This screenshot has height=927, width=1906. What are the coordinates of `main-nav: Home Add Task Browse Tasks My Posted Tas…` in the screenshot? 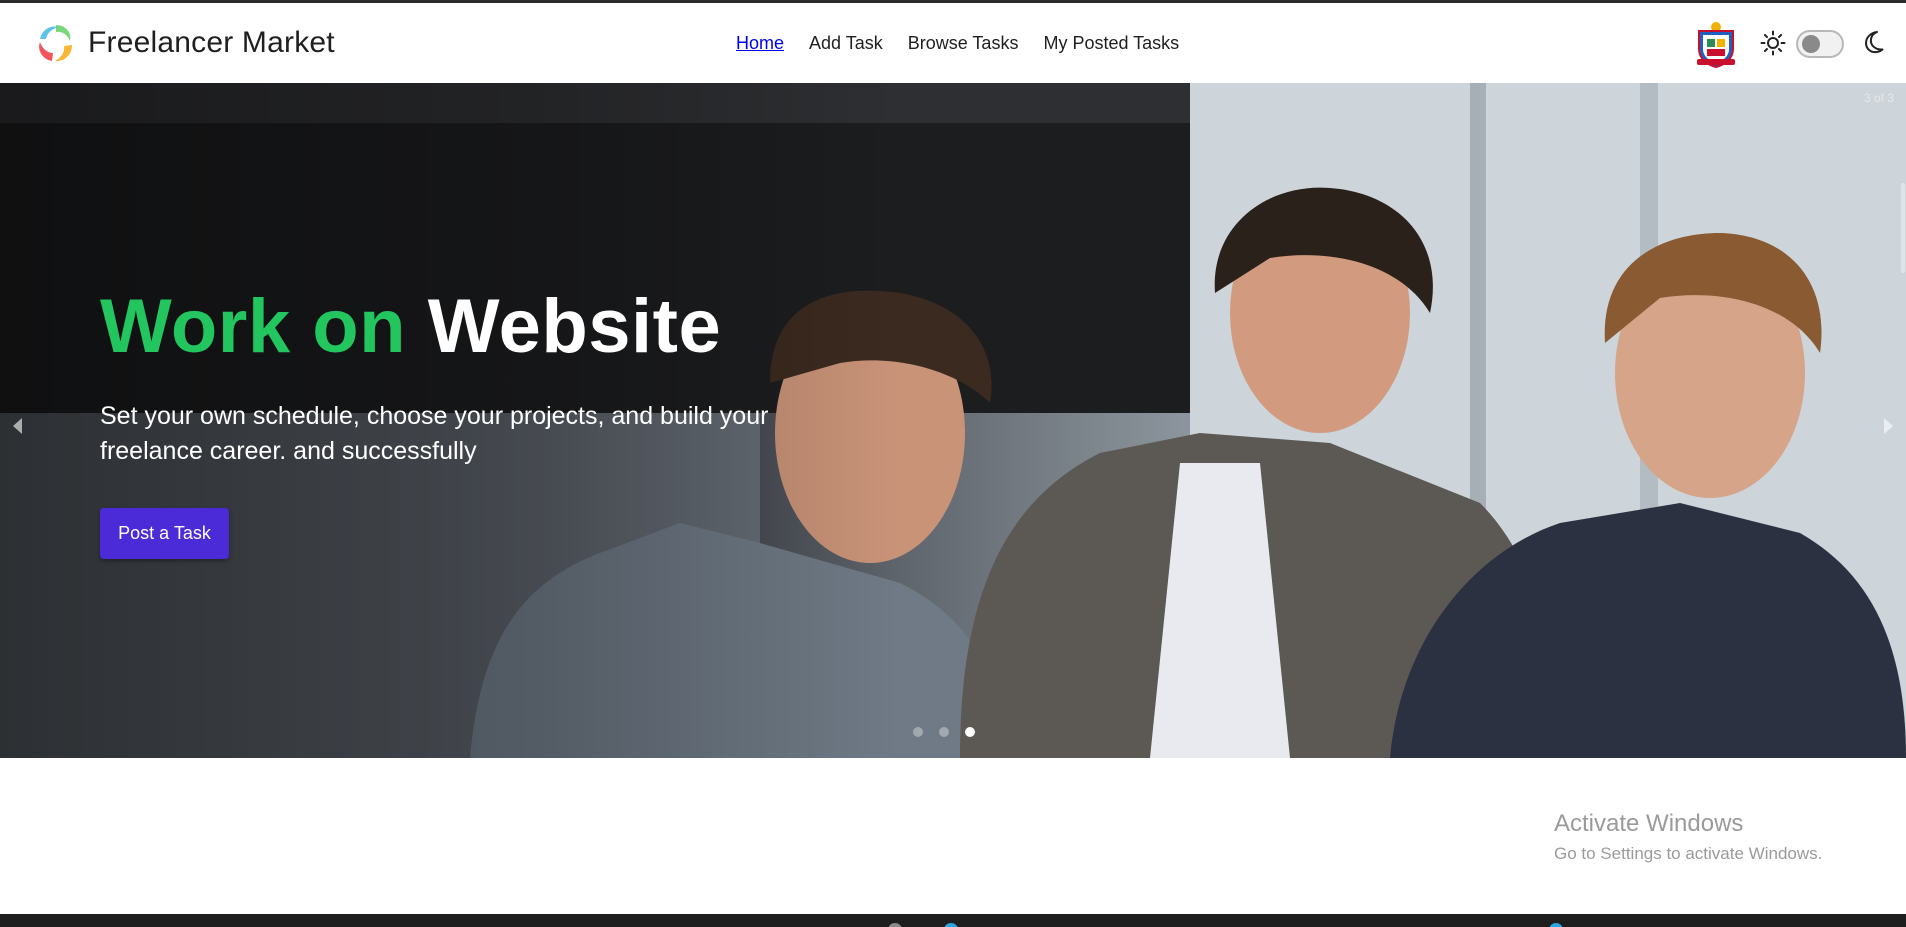 It's located at (957, 43).